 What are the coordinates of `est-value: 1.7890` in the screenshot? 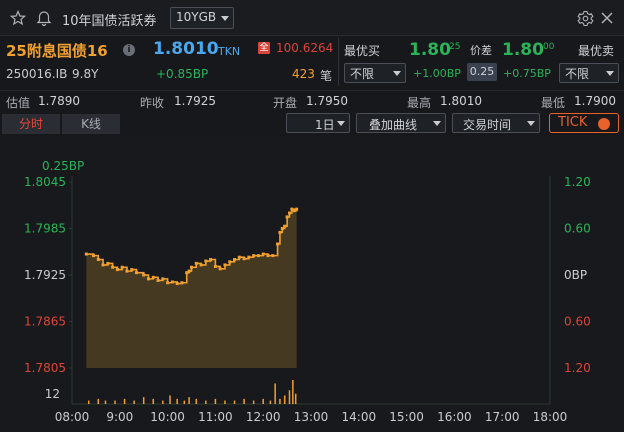 It's located at (59, 101).